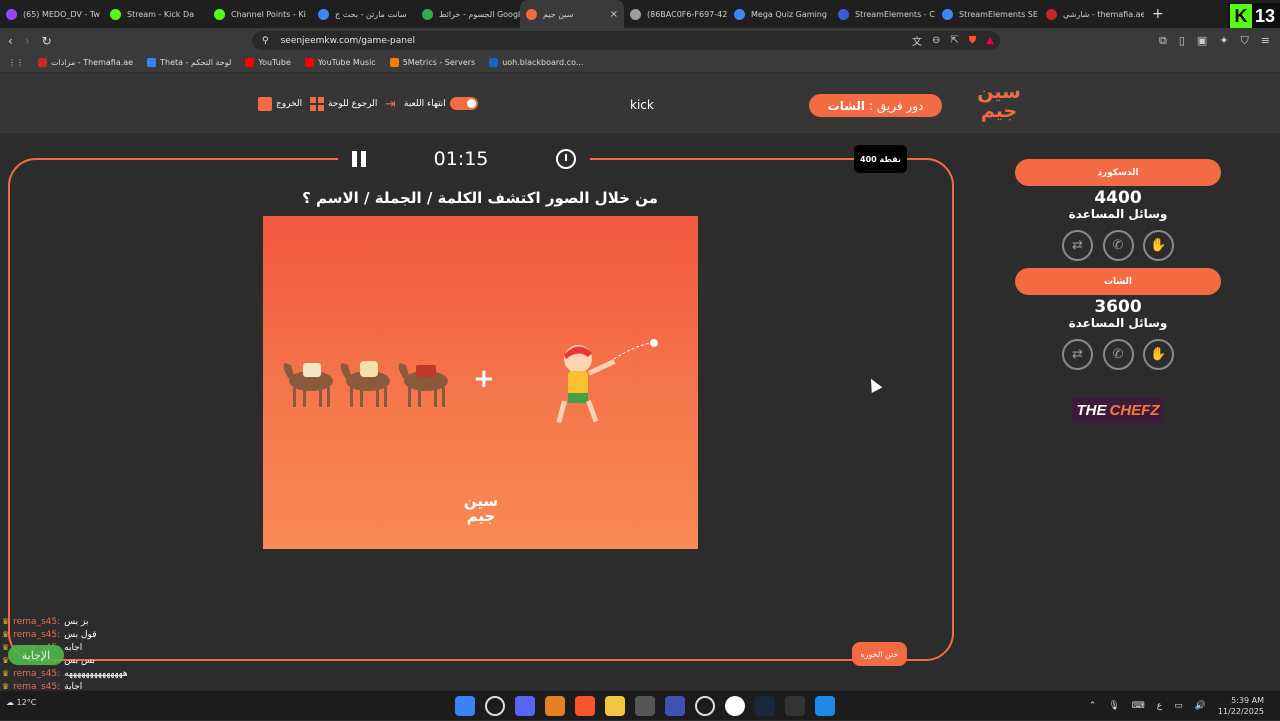  Describe the element at coordinates (1103, 14) in the screenshot. I see `tab-label: شارشي - themafia.ae` at that location.